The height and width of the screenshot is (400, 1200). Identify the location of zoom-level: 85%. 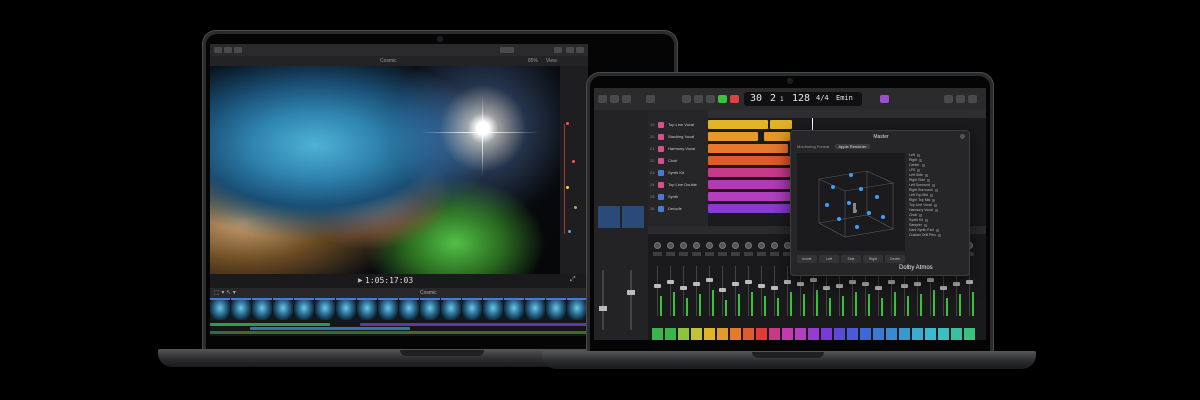
(533, 61).